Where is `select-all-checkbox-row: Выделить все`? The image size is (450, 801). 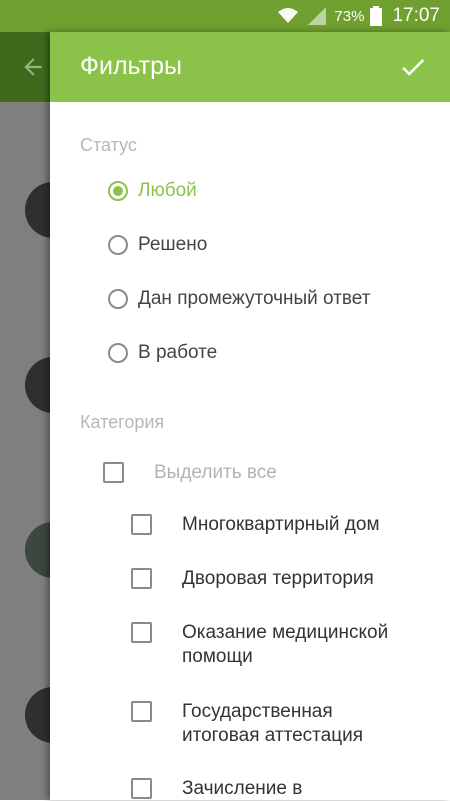 select-all-checkbox-row: Выделить все is located at coordinates (190, 473).